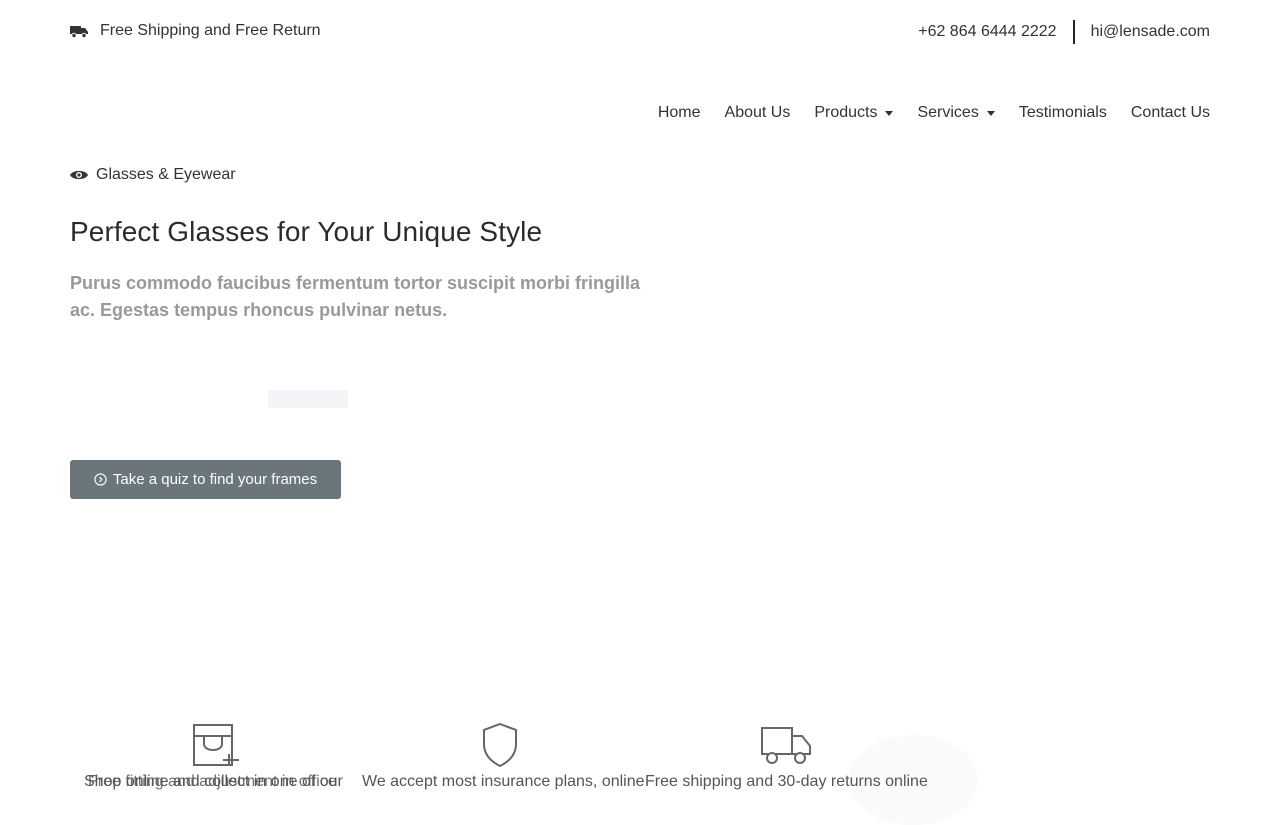 The image size is (1280, 825). I want to click on store-icon, so click(216, 745).